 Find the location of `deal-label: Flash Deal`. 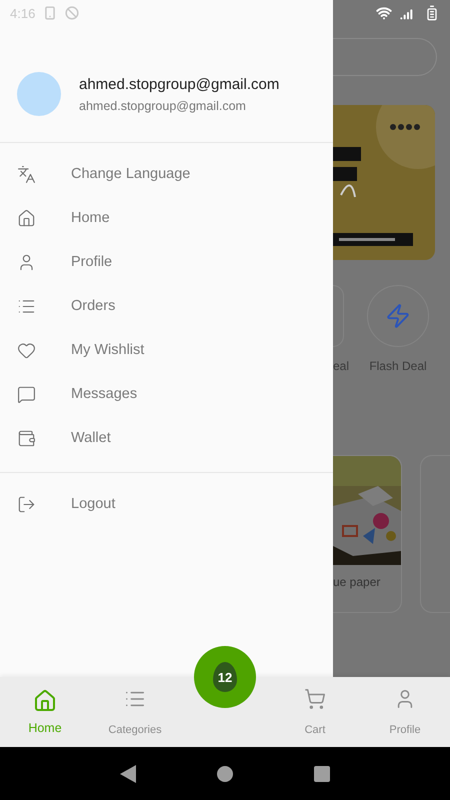

deal-label: Flash Deal is located at coordinates (398, 366).